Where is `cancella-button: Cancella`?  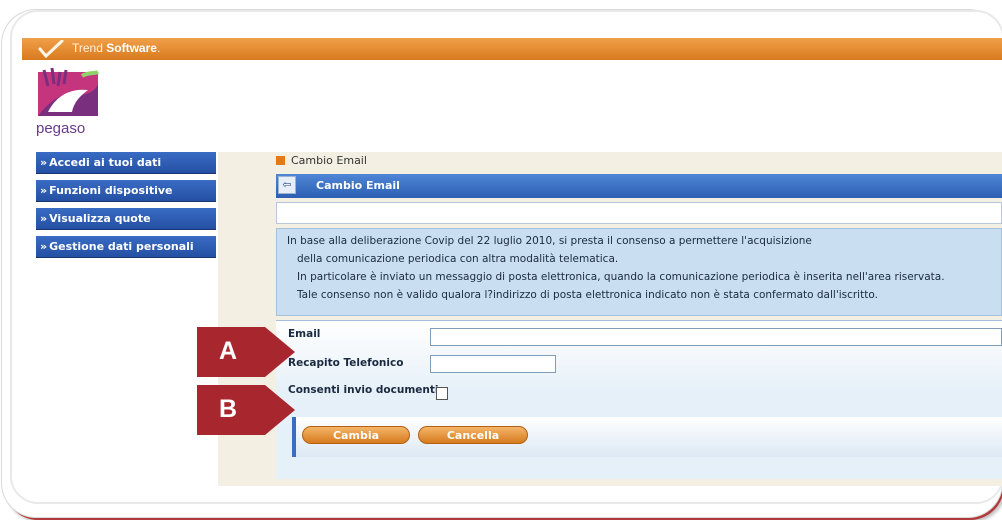
cancella-button: Cancella is located at coordinates (473, 435).